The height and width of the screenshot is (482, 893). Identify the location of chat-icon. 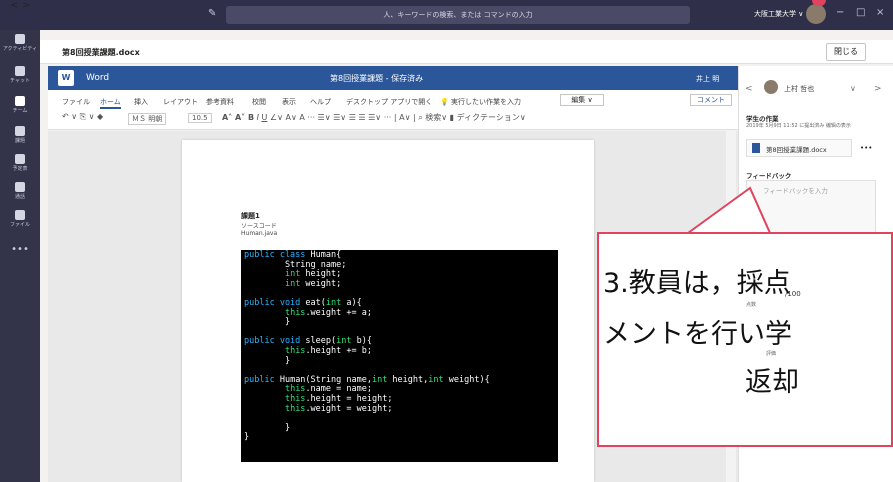
(20, 71).